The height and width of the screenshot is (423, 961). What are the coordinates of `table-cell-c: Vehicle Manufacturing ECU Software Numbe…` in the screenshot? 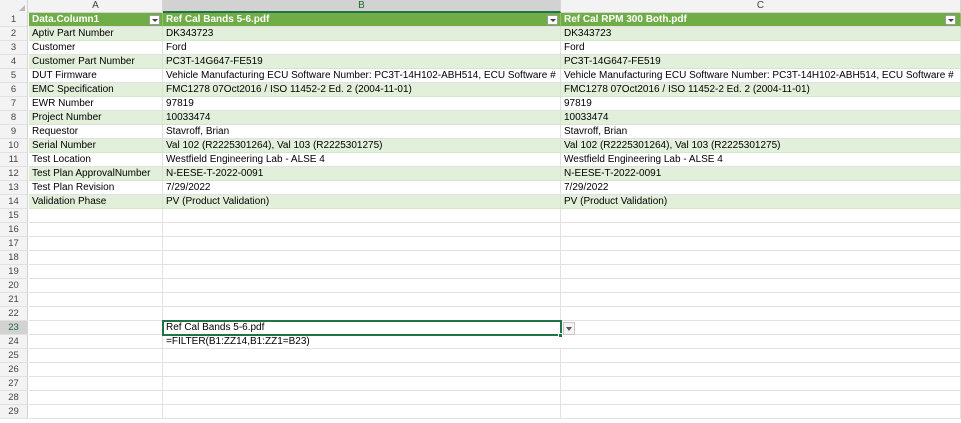 It's located at (761, 76).